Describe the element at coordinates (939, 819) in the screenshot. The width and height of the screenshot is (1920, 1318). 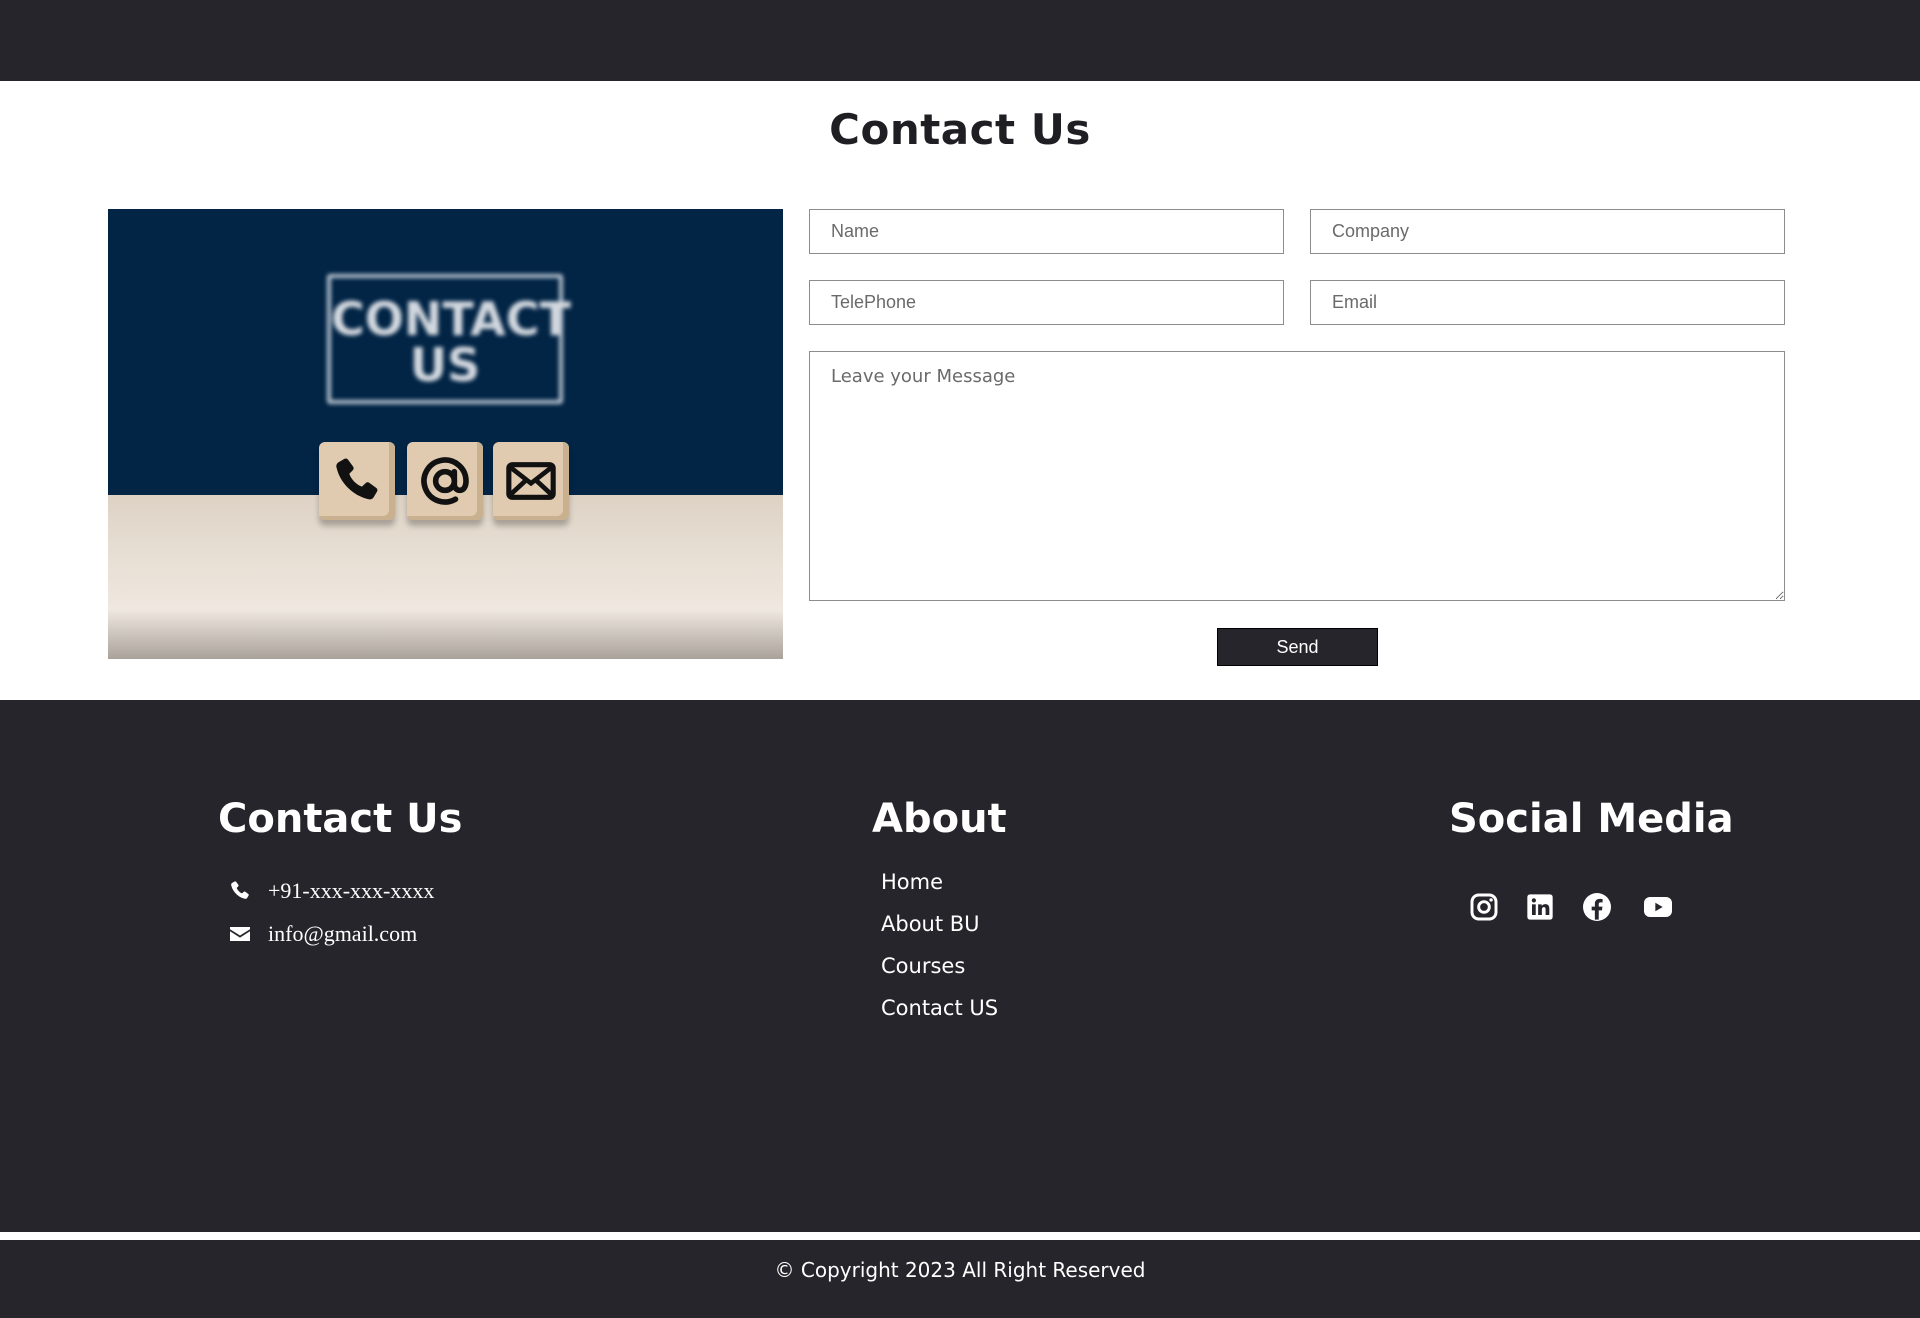
I see `footer-about-heading: About` at that location.